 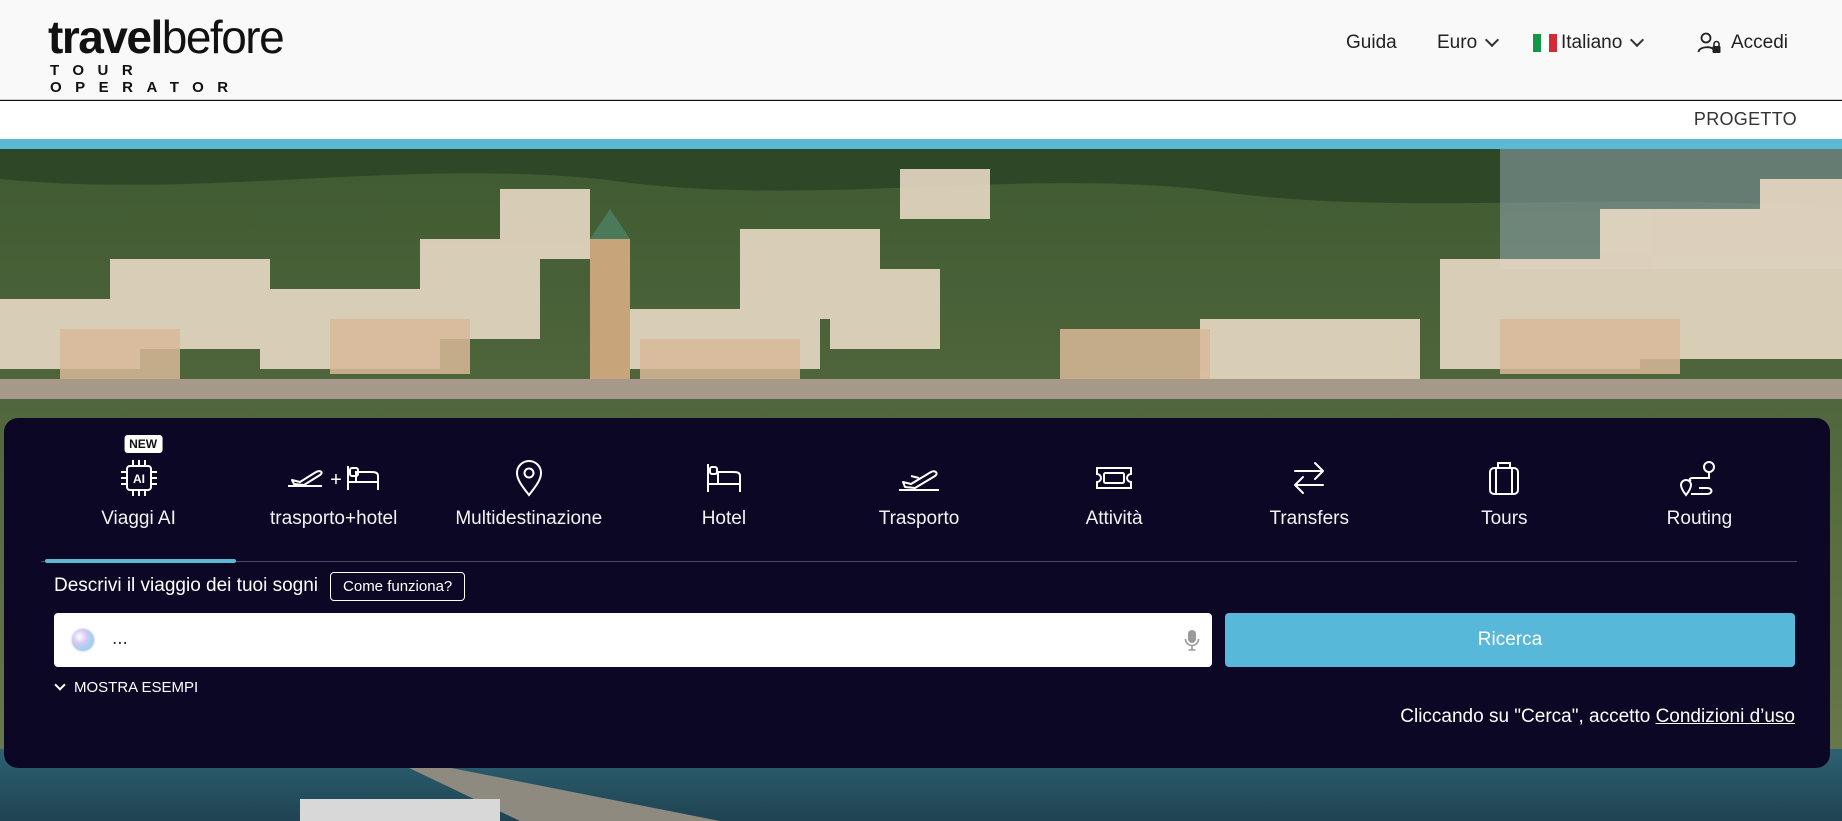 I want to click on ai-orb-icon, so click(x=83, y=640).